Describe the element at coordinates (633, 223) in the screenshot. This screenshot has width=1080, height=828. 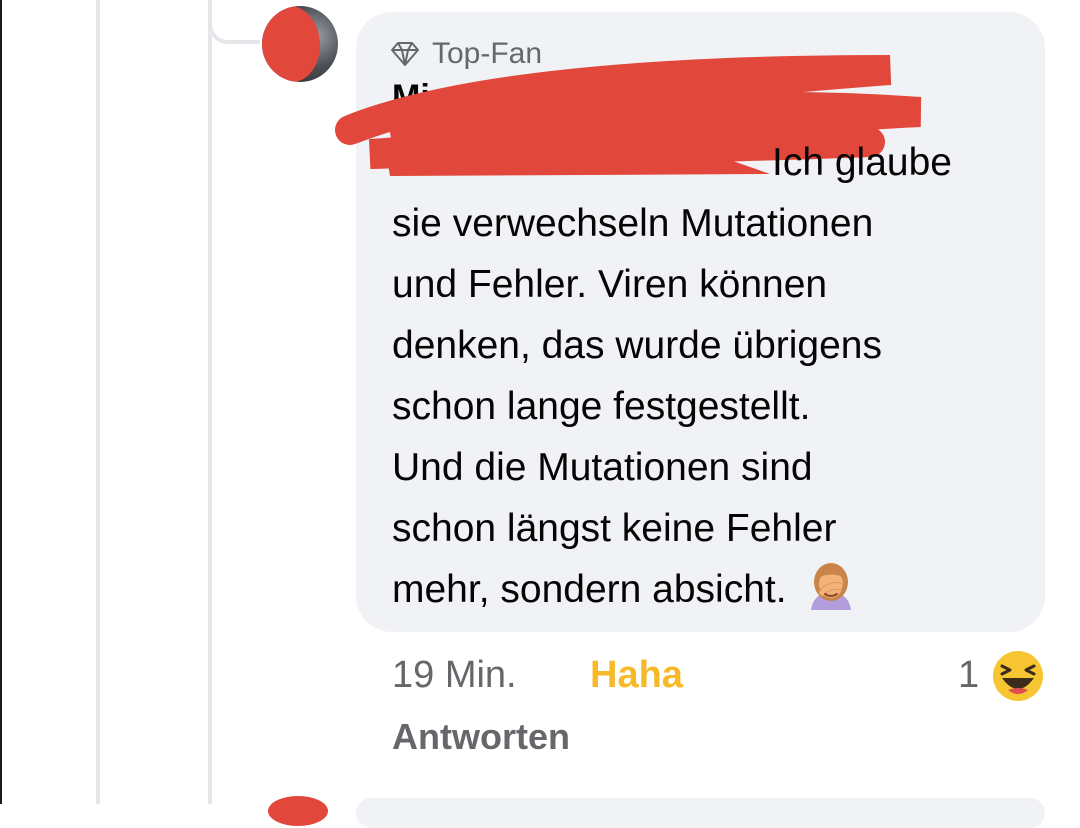
I see `comment-line: sie verwechseln Mutationen` at that location.